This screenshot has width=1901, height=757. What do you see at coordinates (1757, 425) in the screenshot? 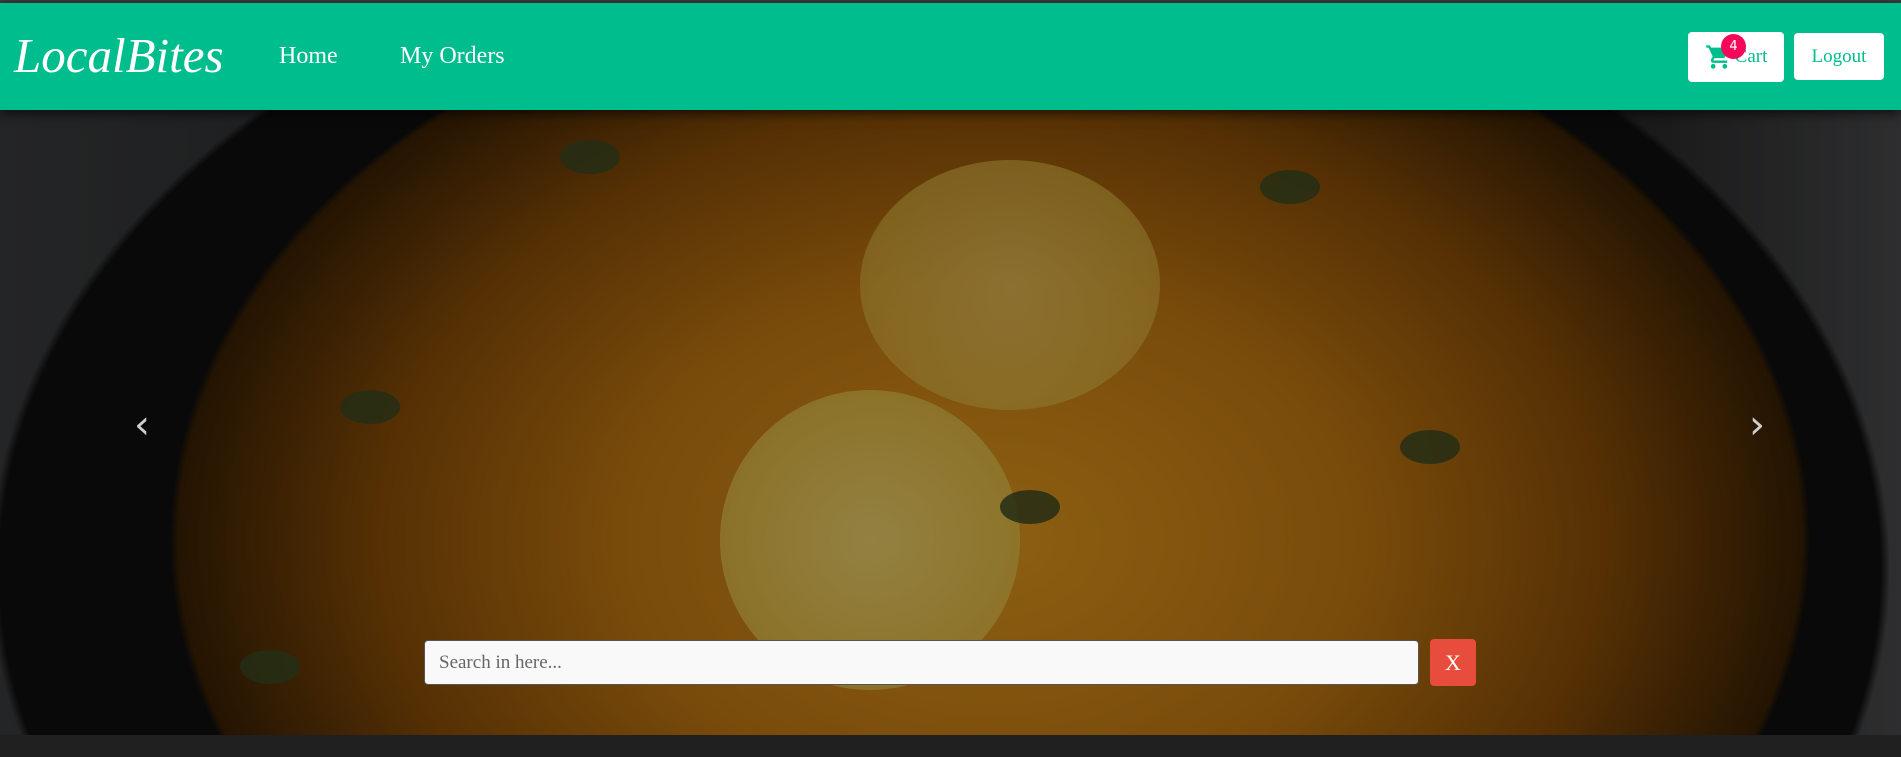
I see `carousel-next-icon: ›` at bounding box center [1757, 425].